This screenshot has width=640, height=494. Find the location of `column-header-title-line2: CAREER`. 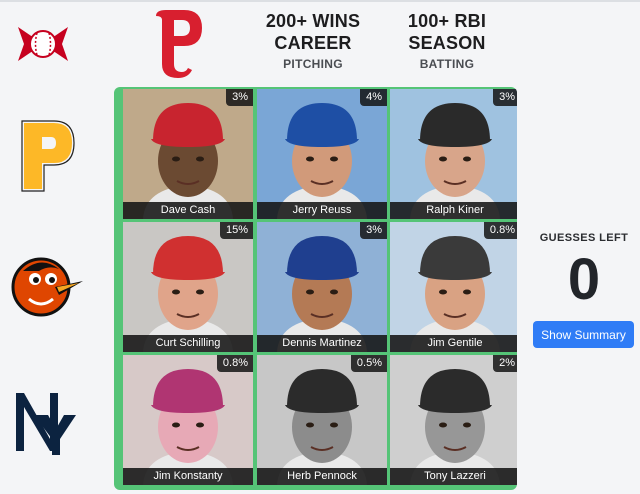

column-header-title-line2: CAREER is located at coordinates (313, 43).